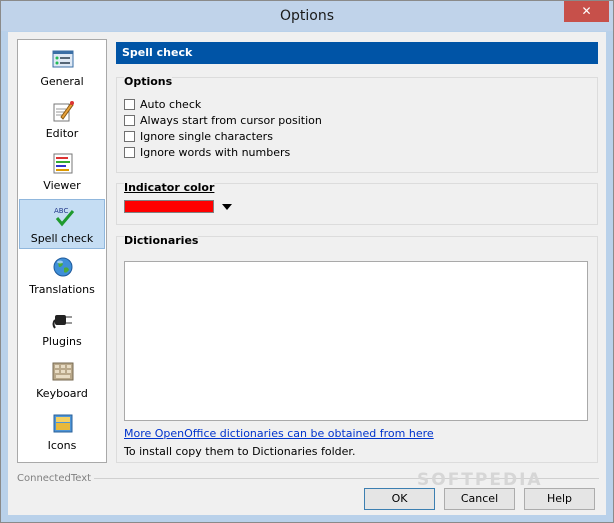 Image resolution: width=614 pixels, height=523 pixels. Describe the element at coordinates (63, 111) in the screenshot. I see `editor-icon` at that location.